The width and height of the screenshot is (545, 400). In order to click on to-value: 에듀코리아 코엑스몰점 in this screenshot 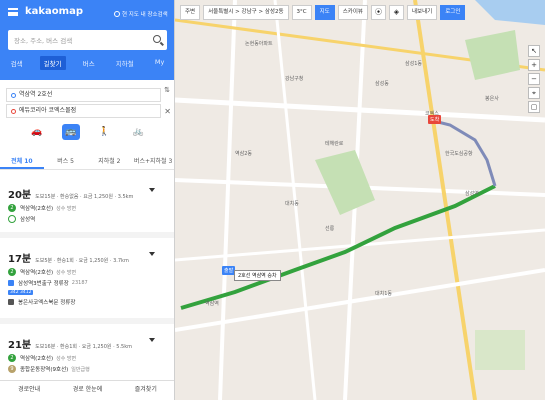, I will do `click(48, 110)`.